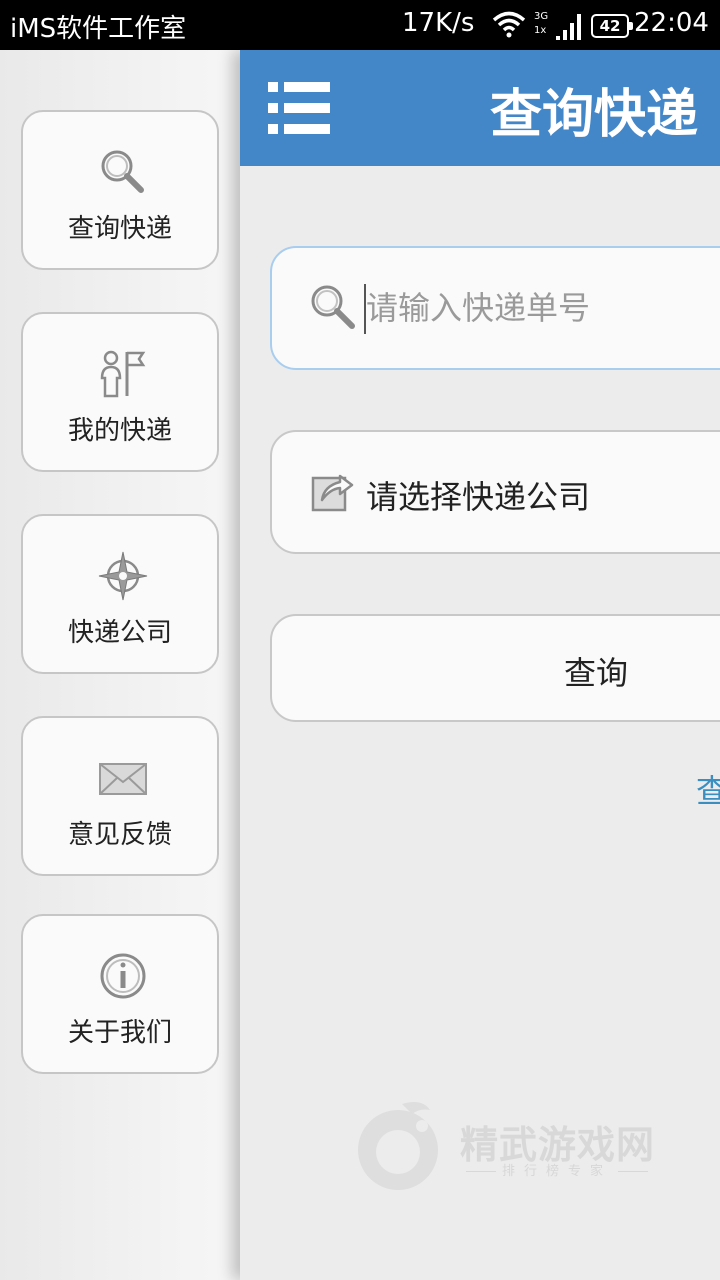 Image resolution: width=720 pixels, height=1280 pixels. I want to click on page-title: 查询快递, so click(594, 115).